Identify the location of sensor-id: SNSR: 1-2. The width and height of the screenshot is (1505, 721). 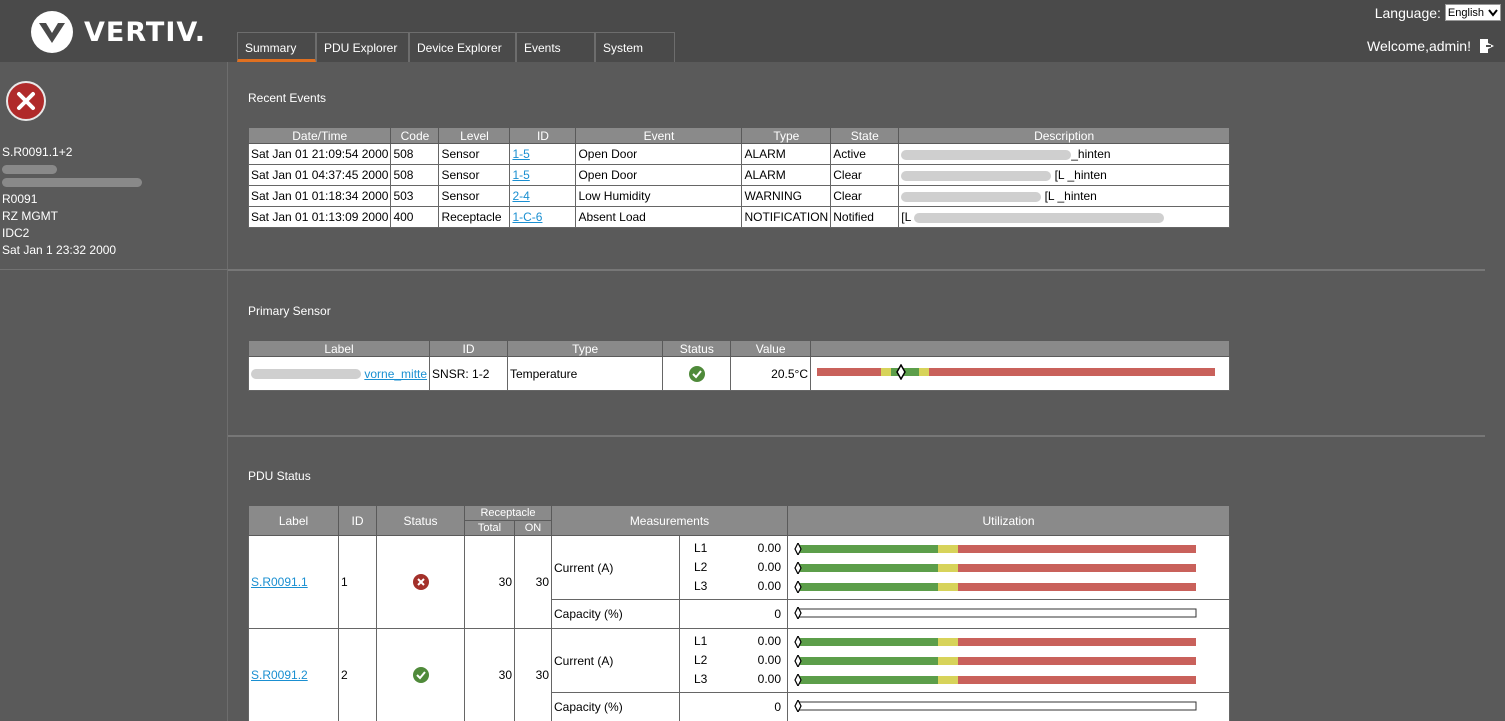
(468, 373).